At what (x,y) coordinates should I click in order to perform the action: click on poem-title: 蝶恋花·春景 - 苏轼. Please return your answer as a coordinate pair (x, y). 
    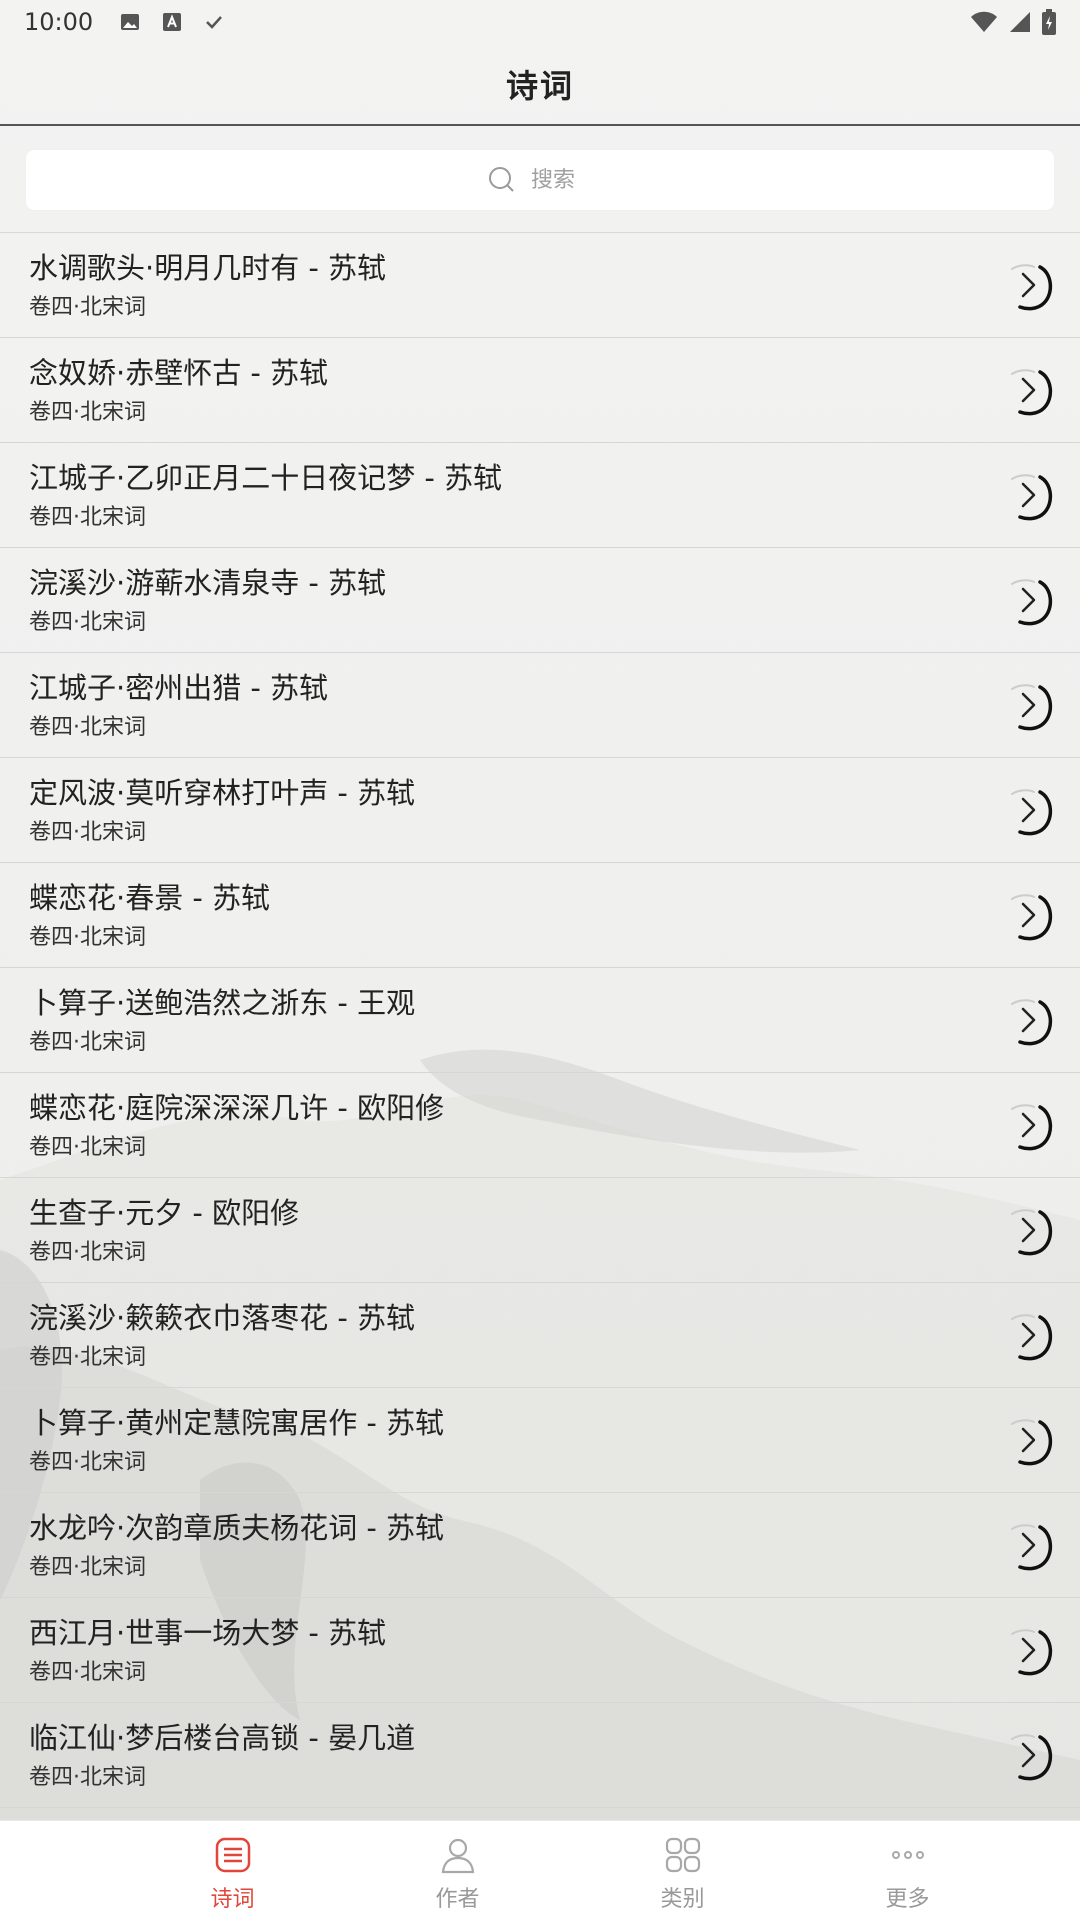
    Looking at the image, I should click on (150, 898).